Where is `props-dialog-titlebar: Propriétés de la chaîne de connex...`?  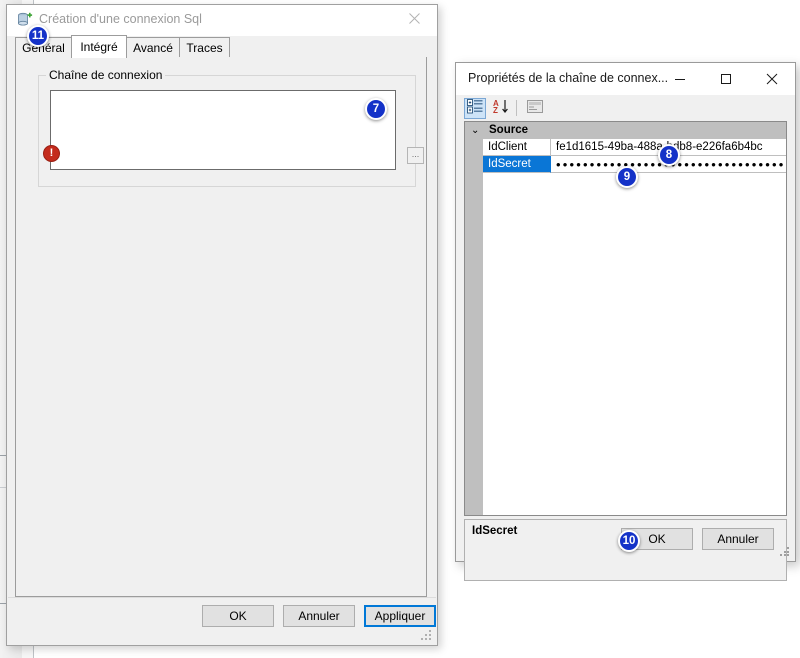 props-dialog-titlebar: Propriétés de la chaîne de connex... is located at coordinates (625, 79).